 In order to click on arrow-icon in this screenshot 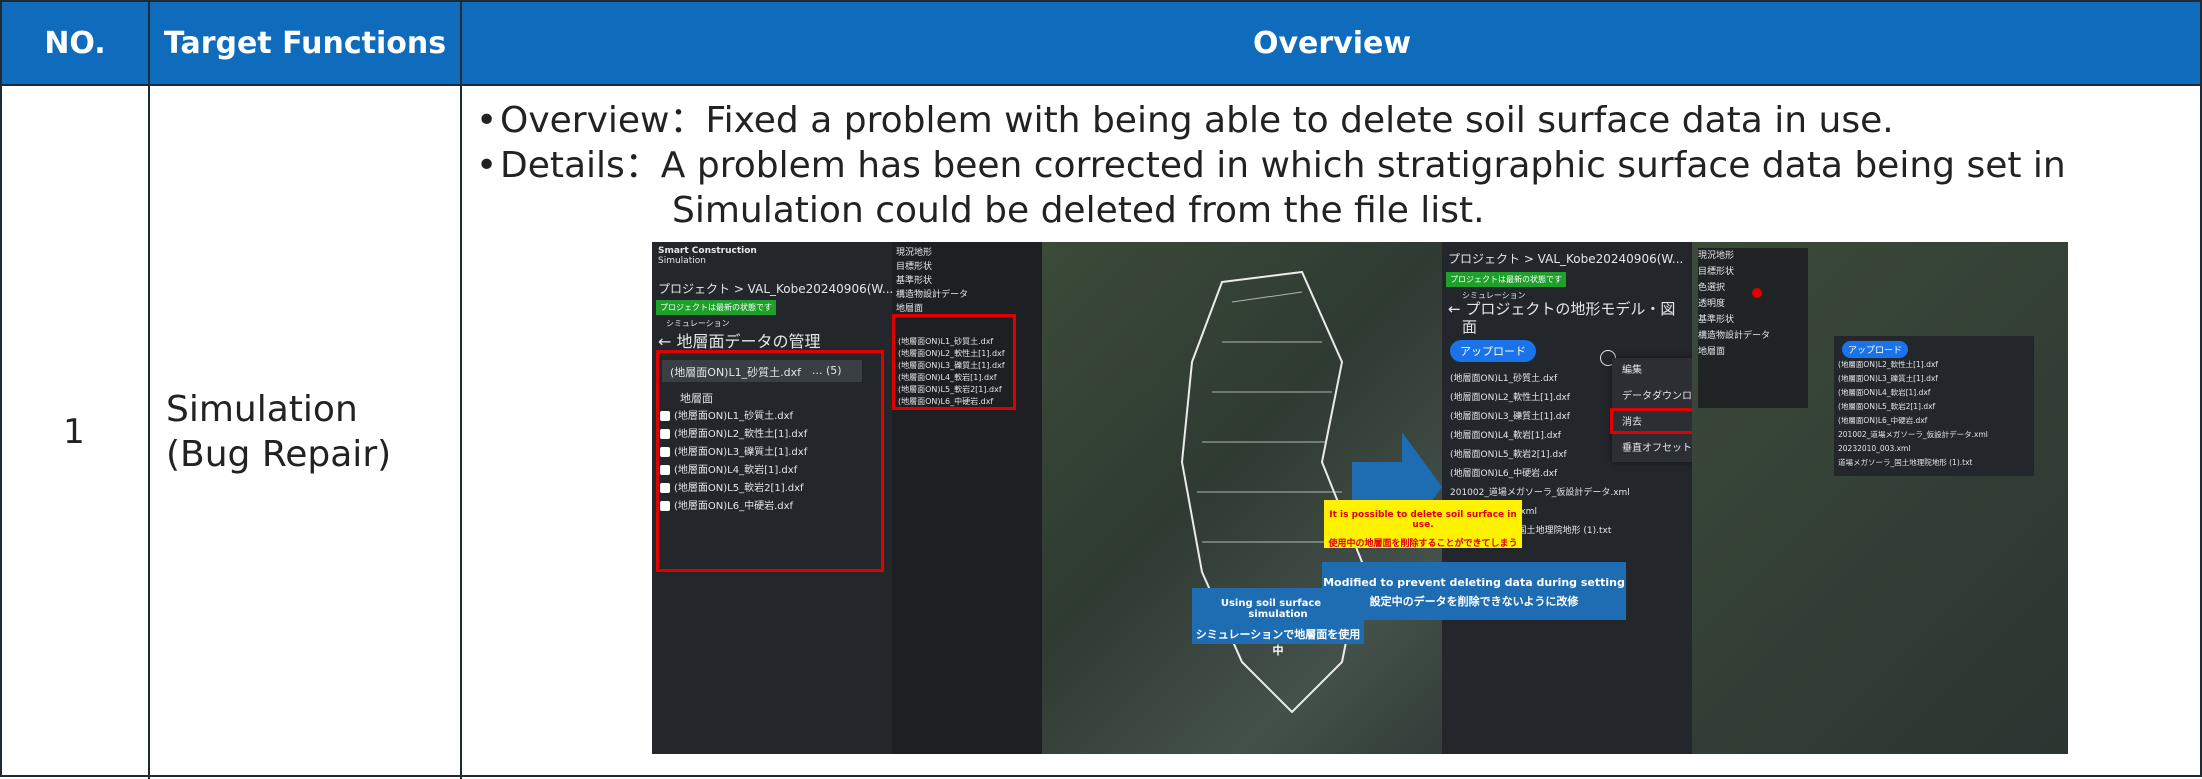, I will do `click(1962, 422)`.